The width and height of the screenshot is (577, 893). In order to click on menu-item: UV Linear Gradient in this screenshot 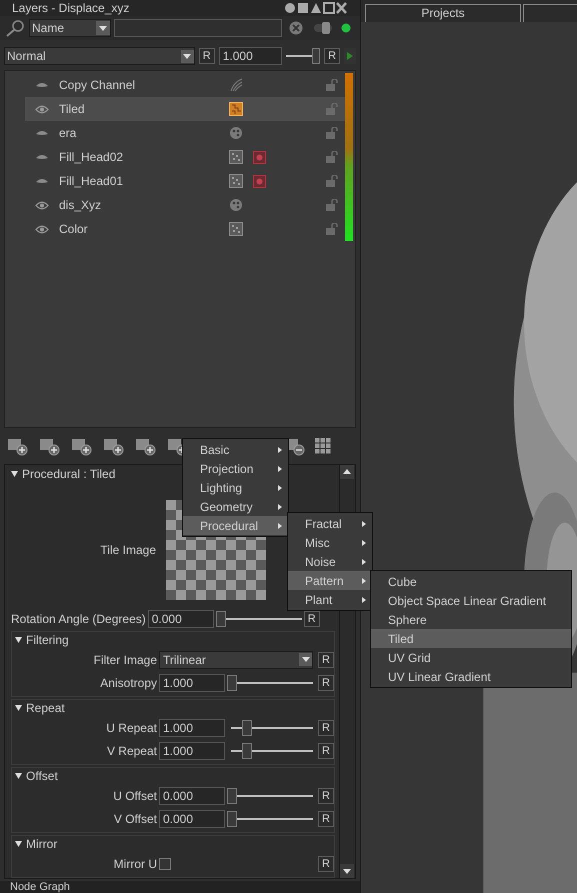, I will do `click(471, 676)`.